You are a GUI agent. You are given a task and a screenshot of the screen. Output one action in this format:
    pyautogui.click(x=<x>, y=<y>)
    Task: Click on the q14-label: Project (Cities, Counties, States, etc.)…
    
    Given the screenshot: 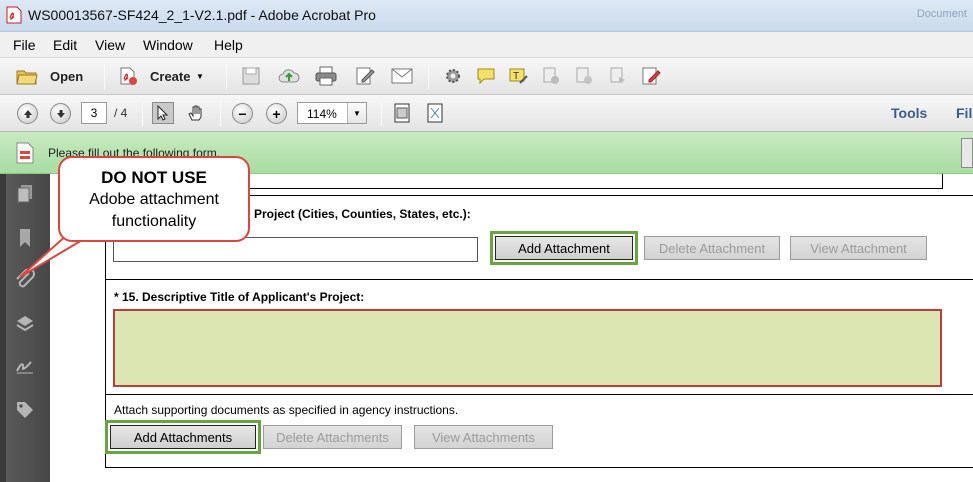 What is the action you would take?
    pyautogui.click(x=362, y=214)
    